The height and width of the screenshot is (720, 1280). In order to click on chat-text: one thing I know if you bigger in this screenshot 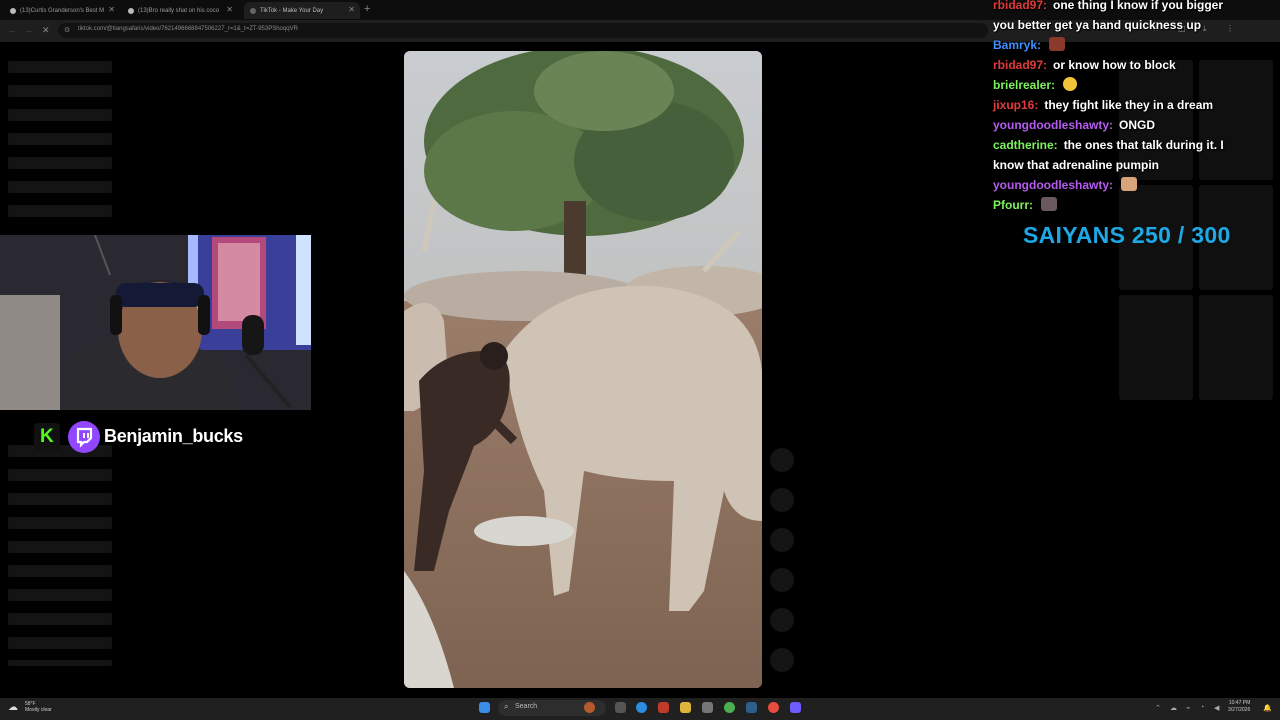, I will do `click(1138, 6)`.